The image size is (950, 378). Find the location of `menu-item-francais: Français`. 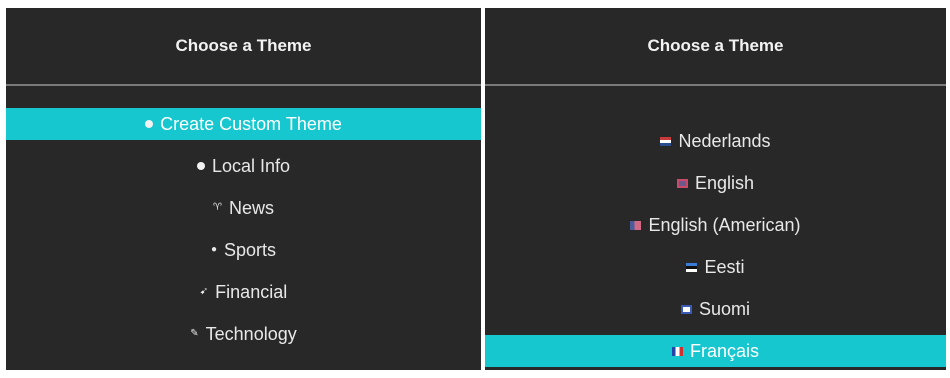

menu-item-francais: Français is located at coordinates (715, 351).